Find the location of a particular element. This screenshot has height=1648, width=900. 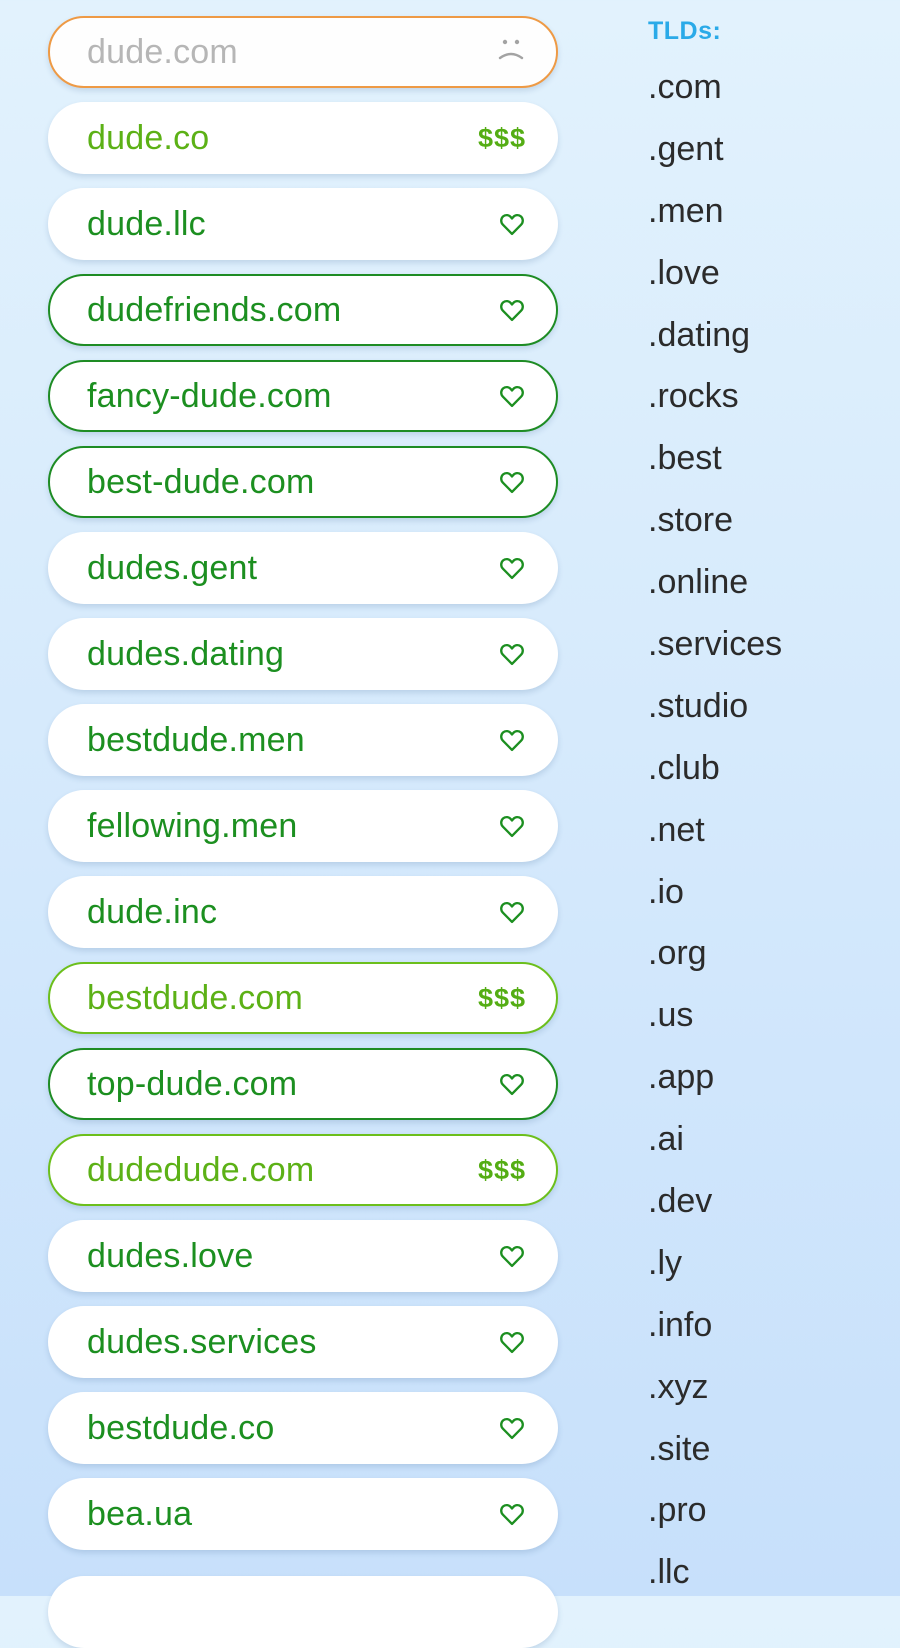

tld-item: .services is located at coordinates (763, 658).